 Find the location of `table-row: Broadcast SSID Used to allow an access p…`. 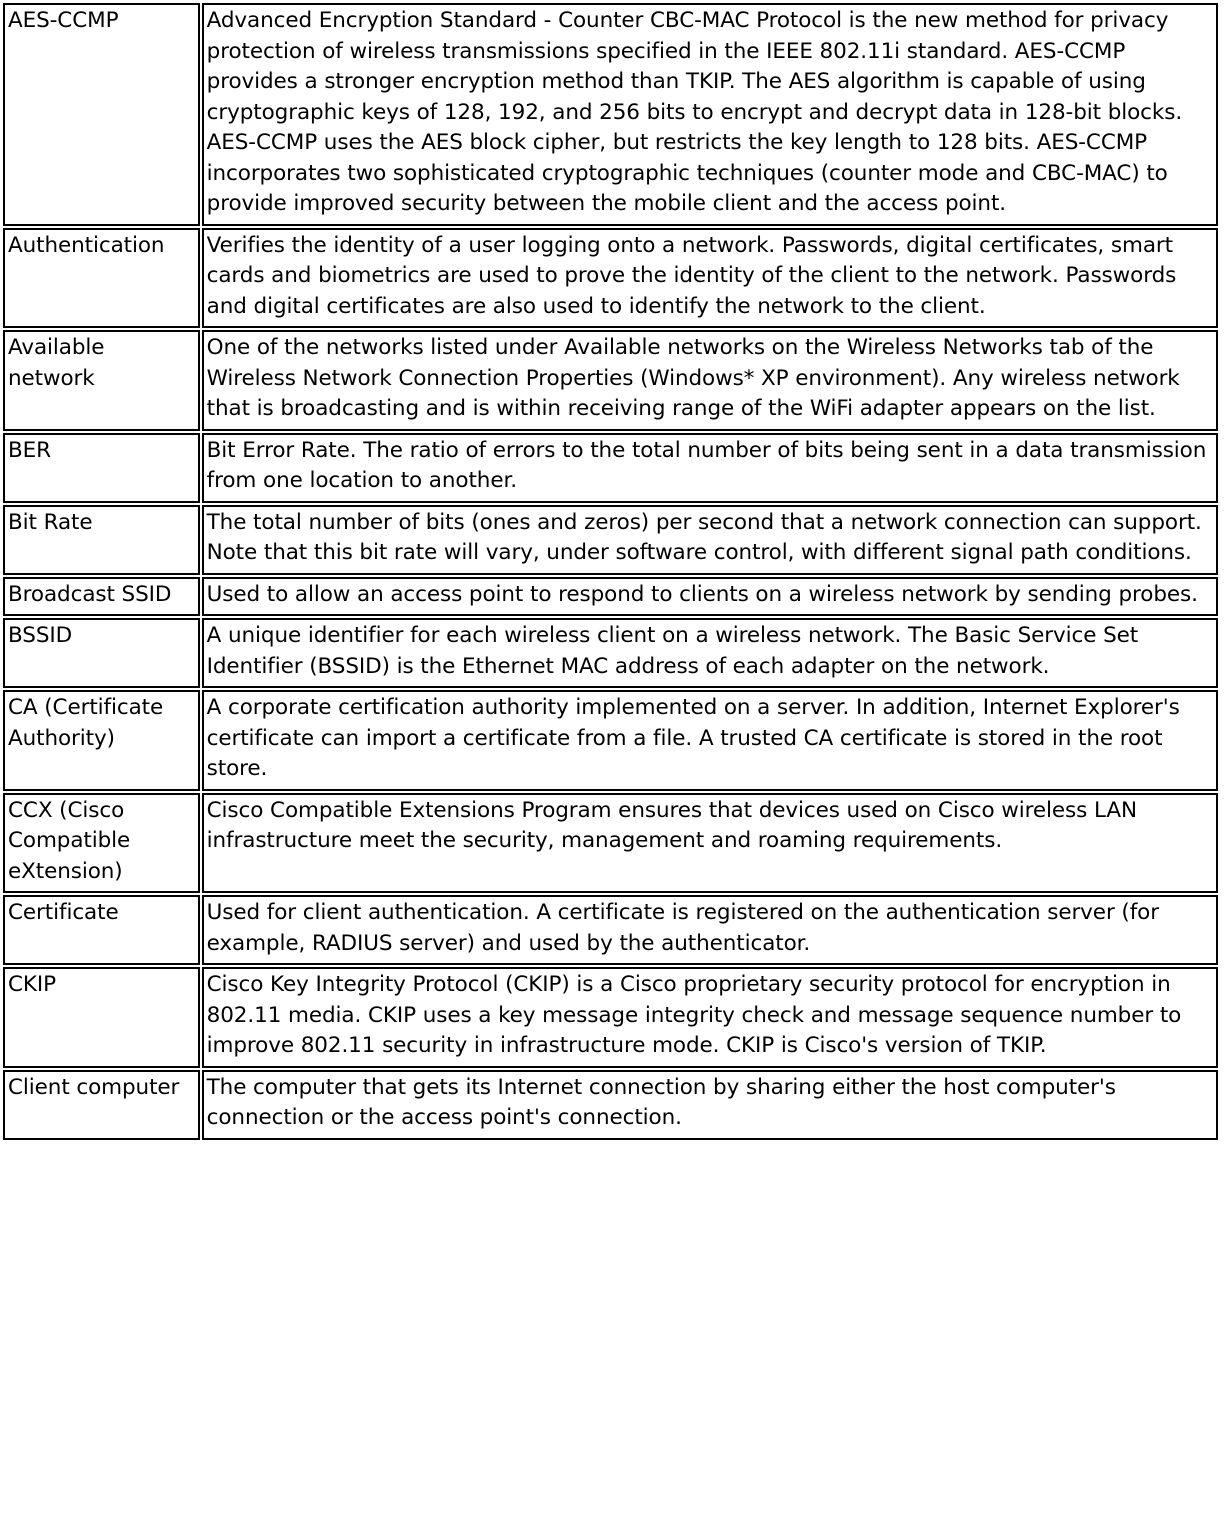

table-row: Broadcast SSID Used to allow an access p… is located at coordinates (610, 596).